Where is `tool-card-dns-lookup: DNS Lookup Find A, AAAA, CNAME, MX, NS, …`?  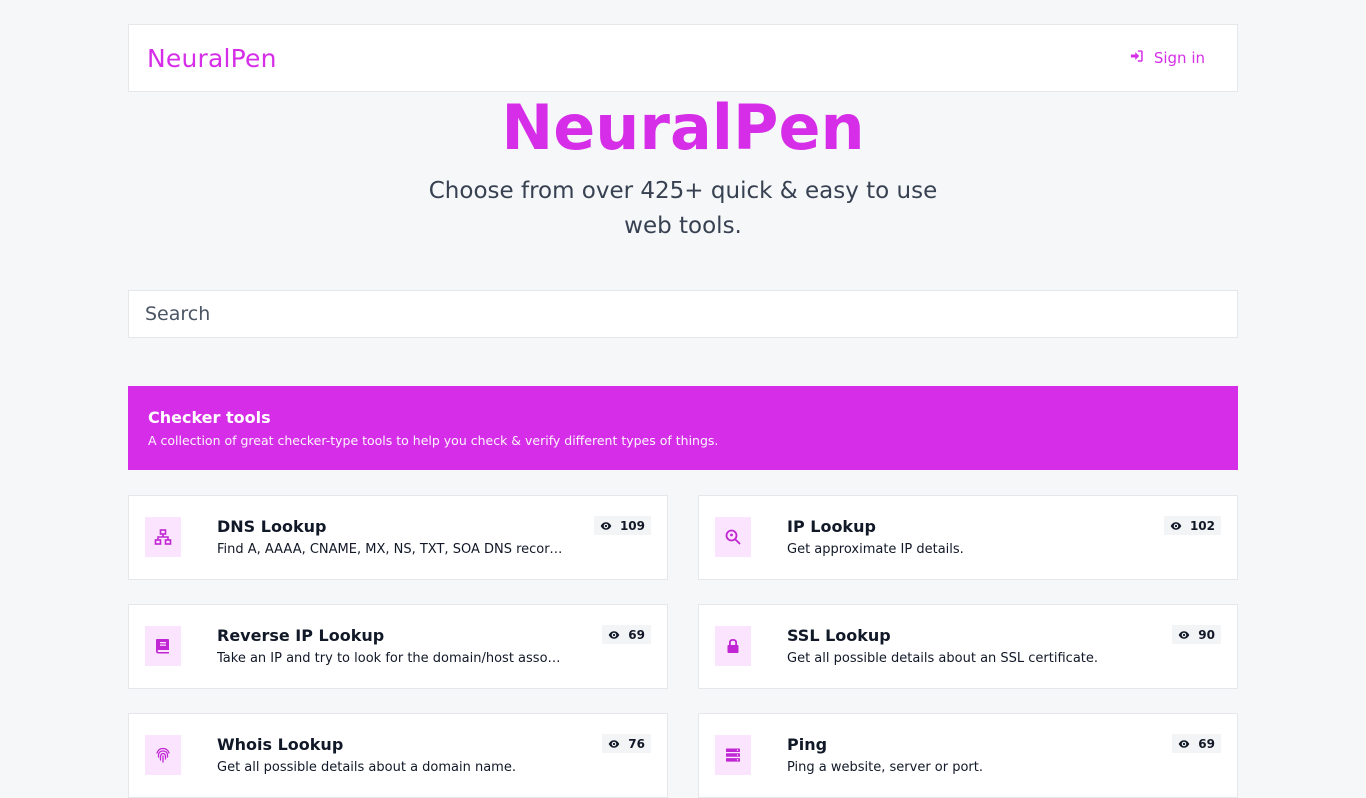
tool-card-dns-lookup: DNS Lookup Find A, AAAA, CNAME, MX, NS, … is located at coordinates (398, 537).